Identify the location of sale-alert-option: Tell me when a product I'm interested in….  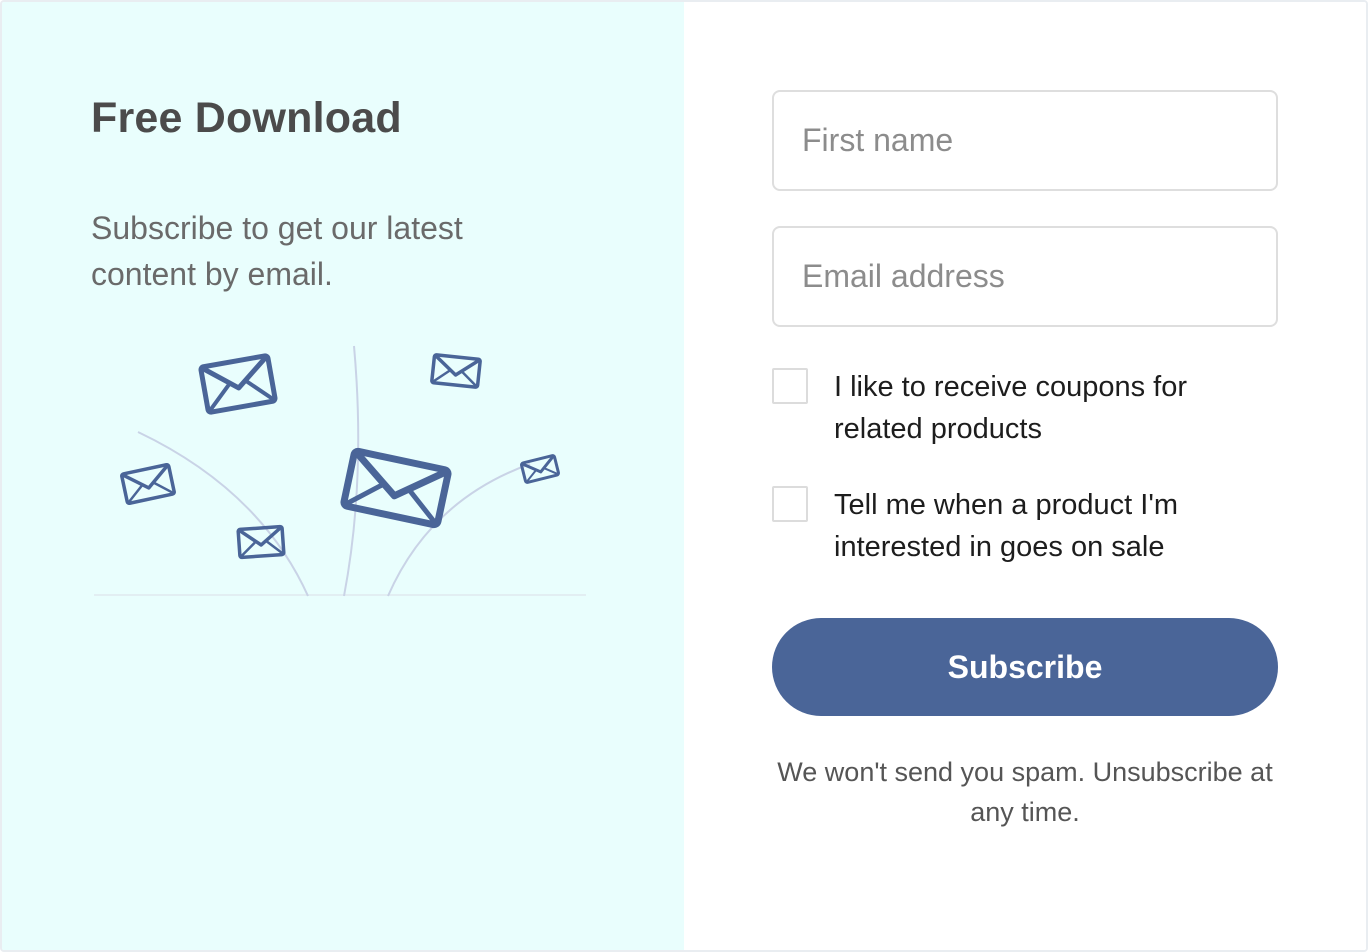
(1025, 526).